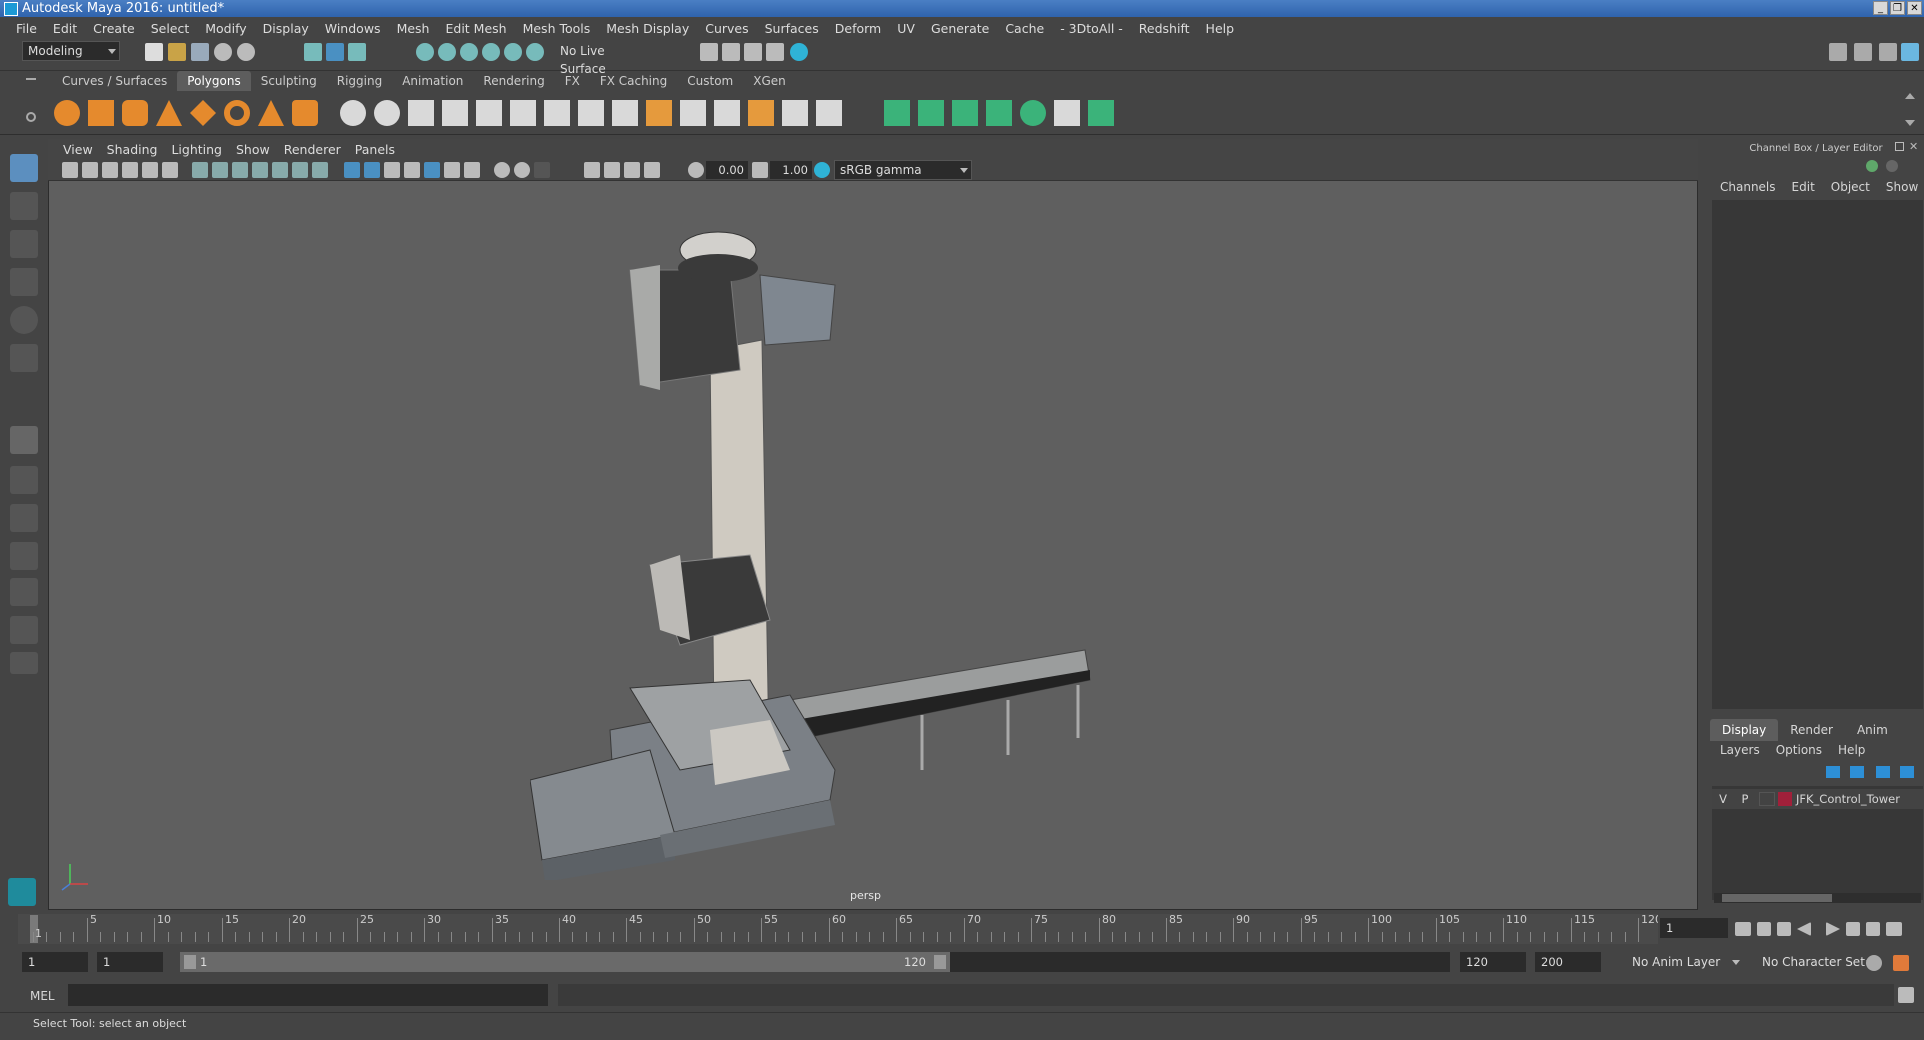 The width and height of the screenshot is (1924, 1040). Describe the element at coordinates (795, 113) in the screenshot. I see `quad-draw-icon` at that location.